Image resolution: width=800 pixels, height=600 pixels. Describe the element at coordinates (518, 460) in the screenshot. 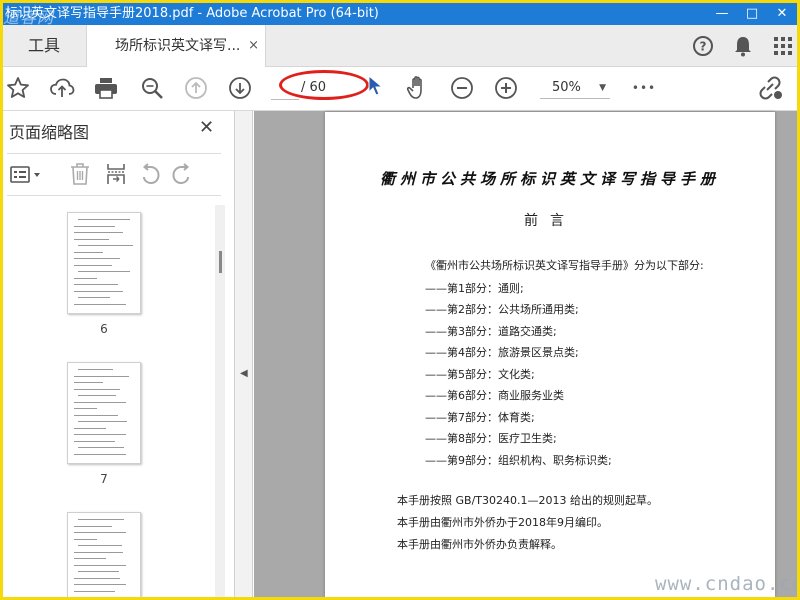

I see `document-part-line: ——第9部分：组织机构、职务标识类;` at that location.